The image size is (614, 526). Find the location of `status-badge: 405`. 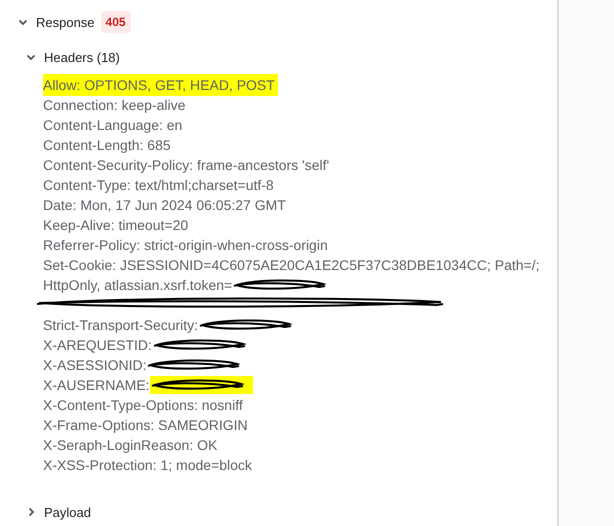

status-badge: 405 is located at coordinates (115, 22).